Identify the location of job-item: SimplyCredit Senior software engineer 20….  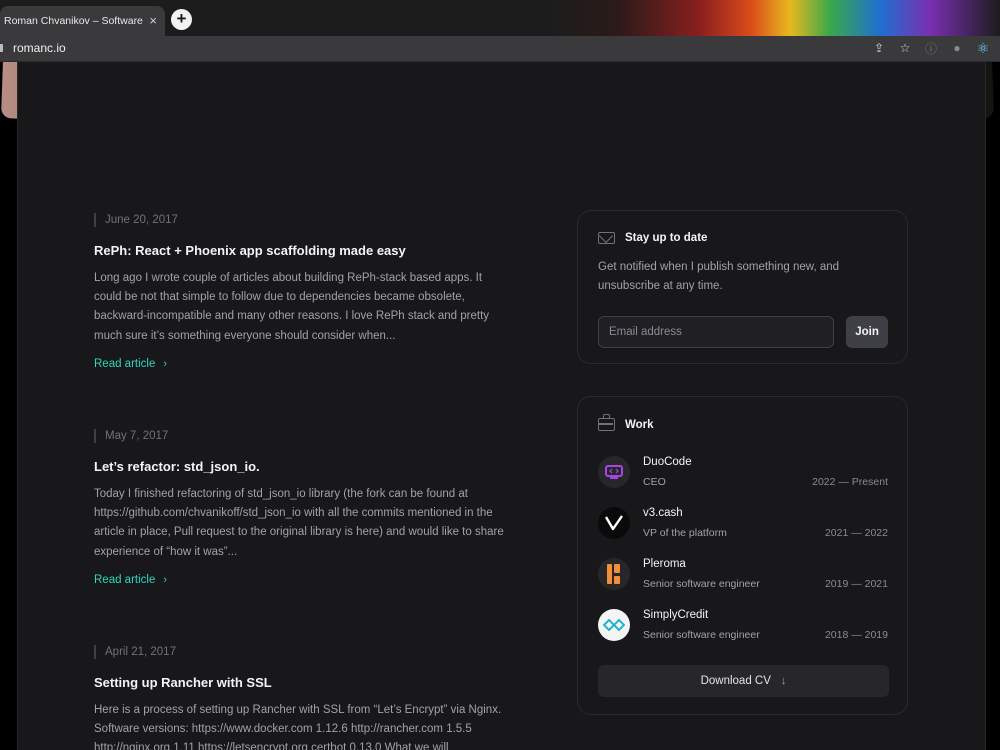
(743, 624).